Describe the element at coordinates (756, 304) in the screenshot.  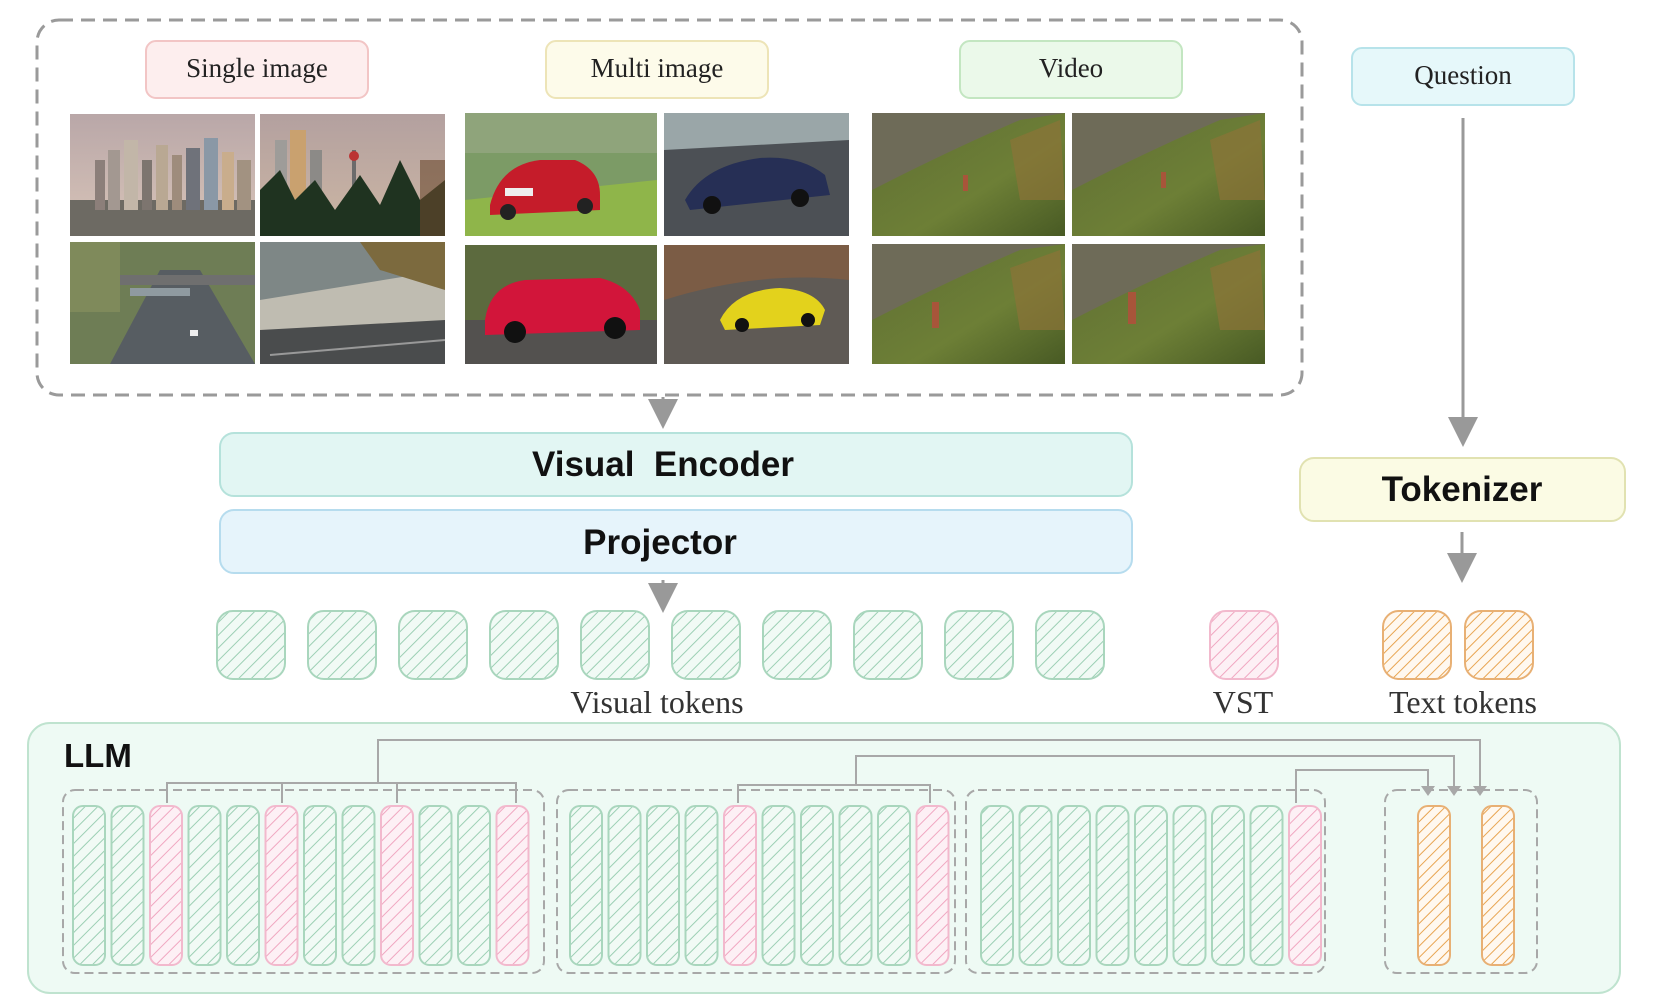
I see `yellow-supercar-photo` at that location.